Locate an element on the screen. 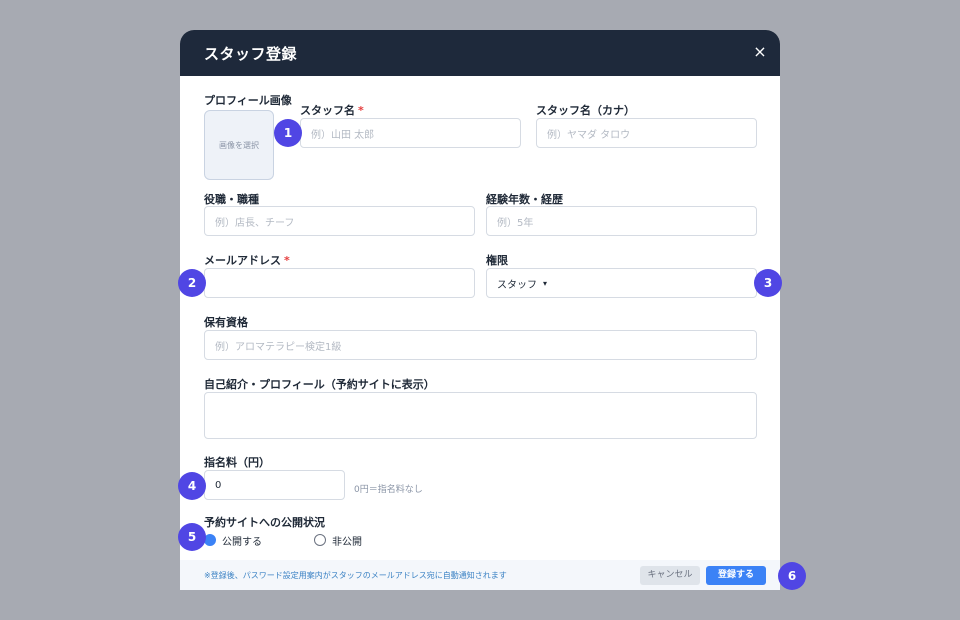 Image resolution: width=960 pixels, height=620 pixels. staff-kana-input: 例）ヤマダ タロウ is located at coordinates (646, 133).